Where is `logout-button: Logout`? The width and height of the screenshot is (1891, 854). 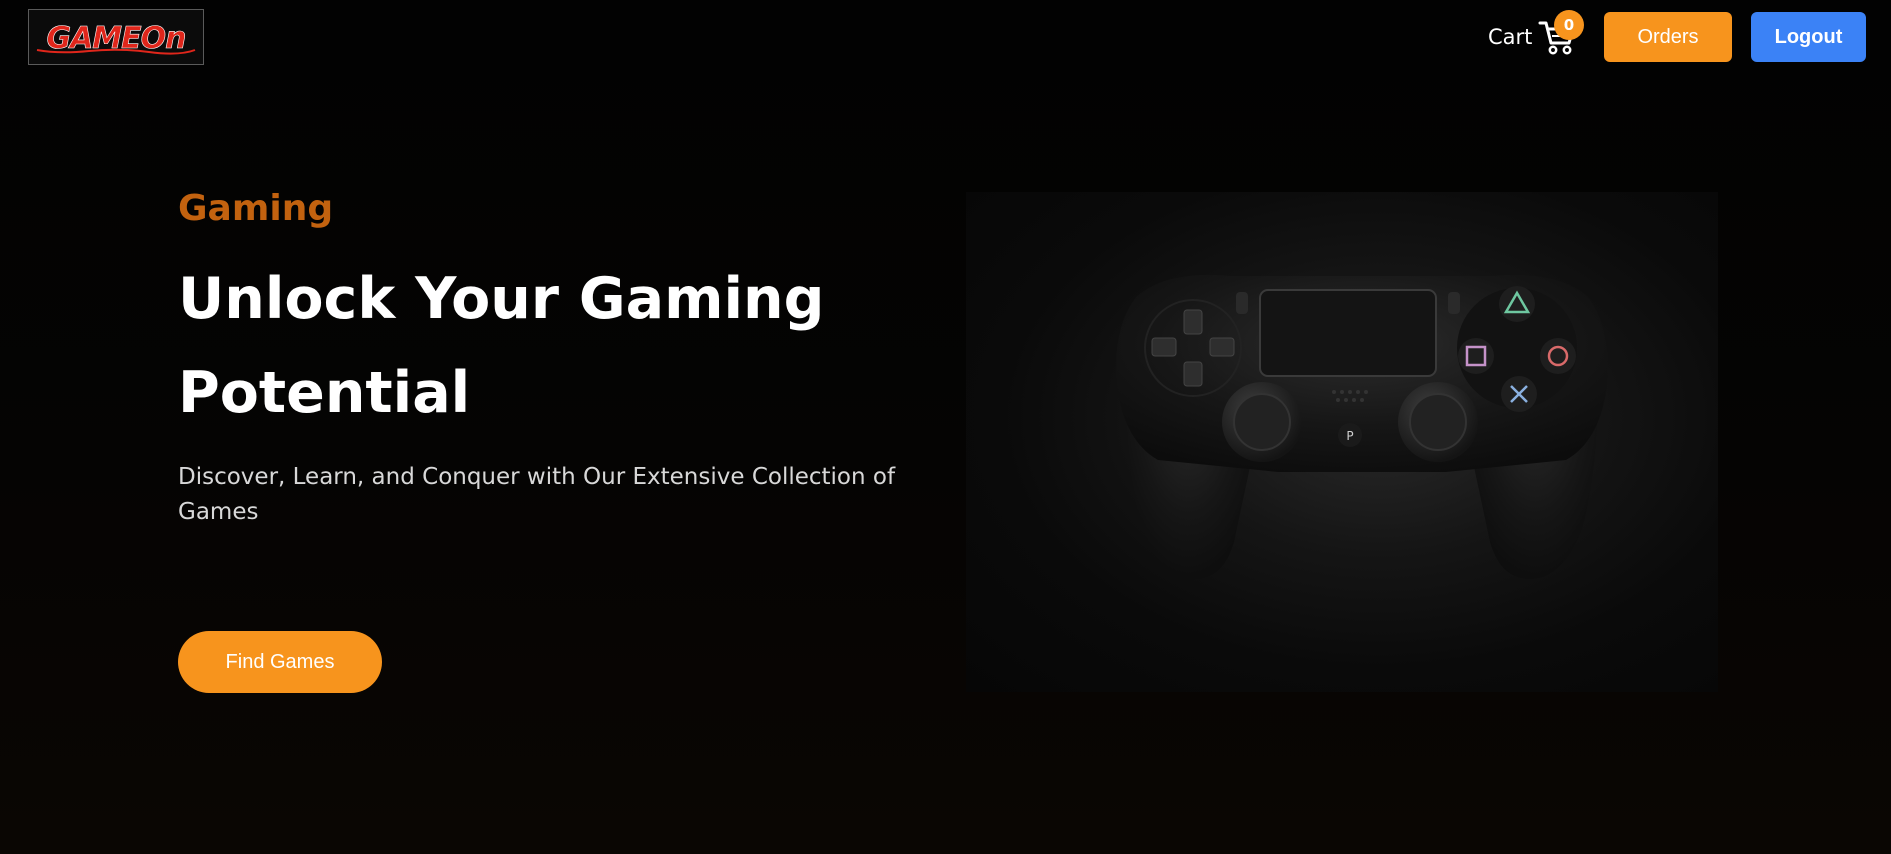 logout-button: Logout is located at coordinates (1808, 37).